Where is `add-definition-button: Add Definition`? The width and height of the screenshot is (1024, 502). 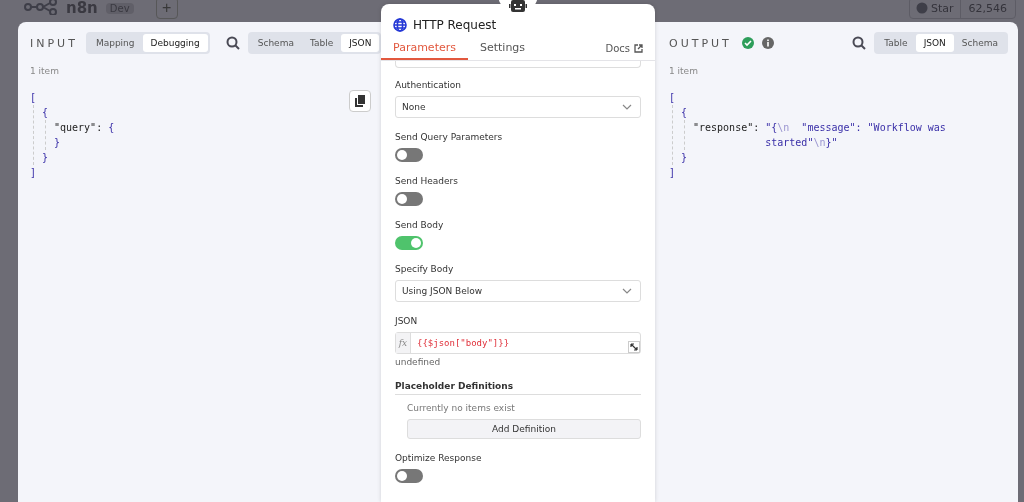
add-definition-button: Add Definition is located at coordinates (524, 429).